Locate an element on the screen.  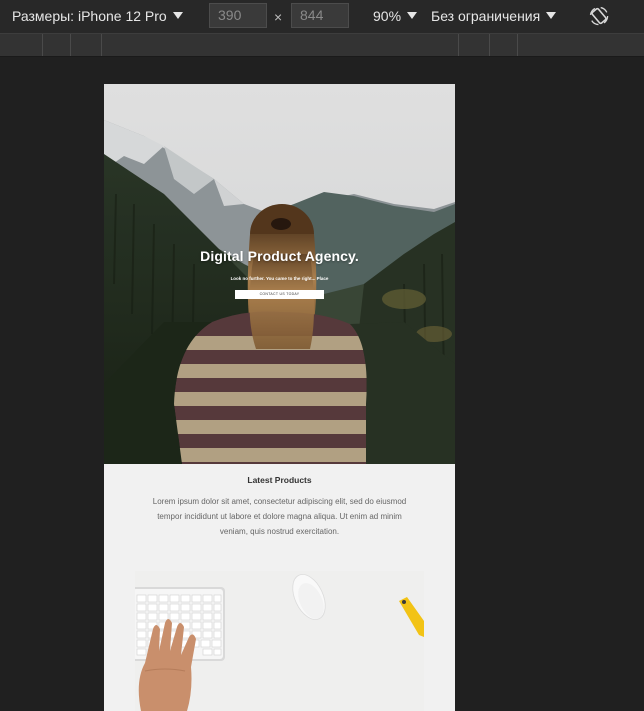
hero-title: Digital Product Agency. is located at coordinates (279, 256).